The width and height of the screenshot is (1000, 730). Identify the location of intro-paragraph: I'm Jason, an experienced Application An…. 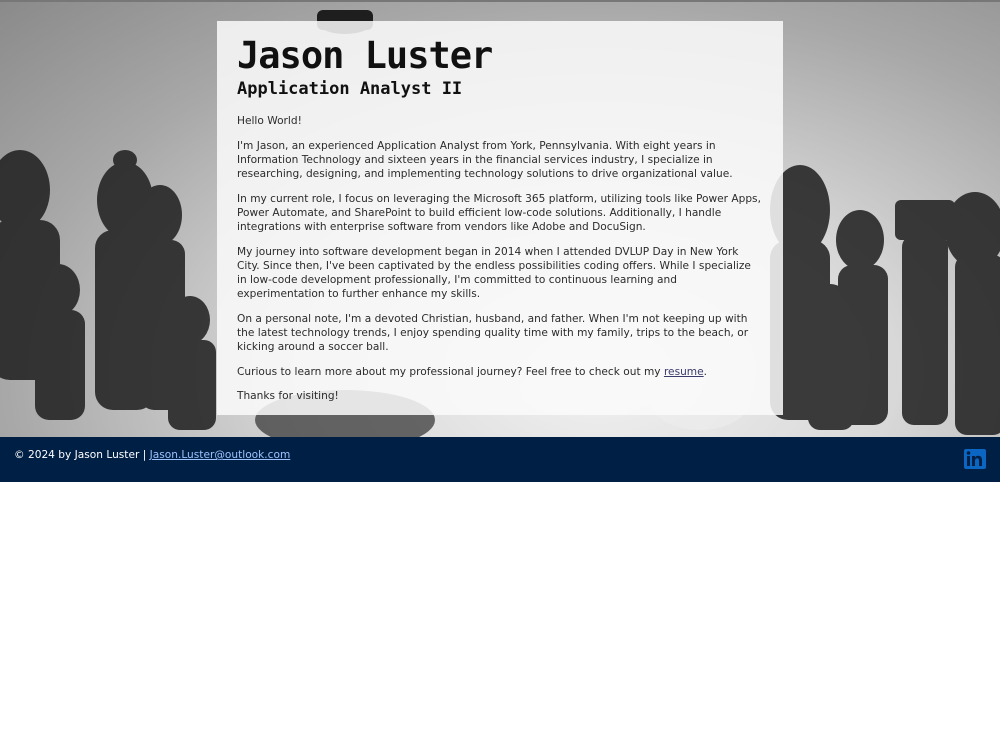
(485, 159).